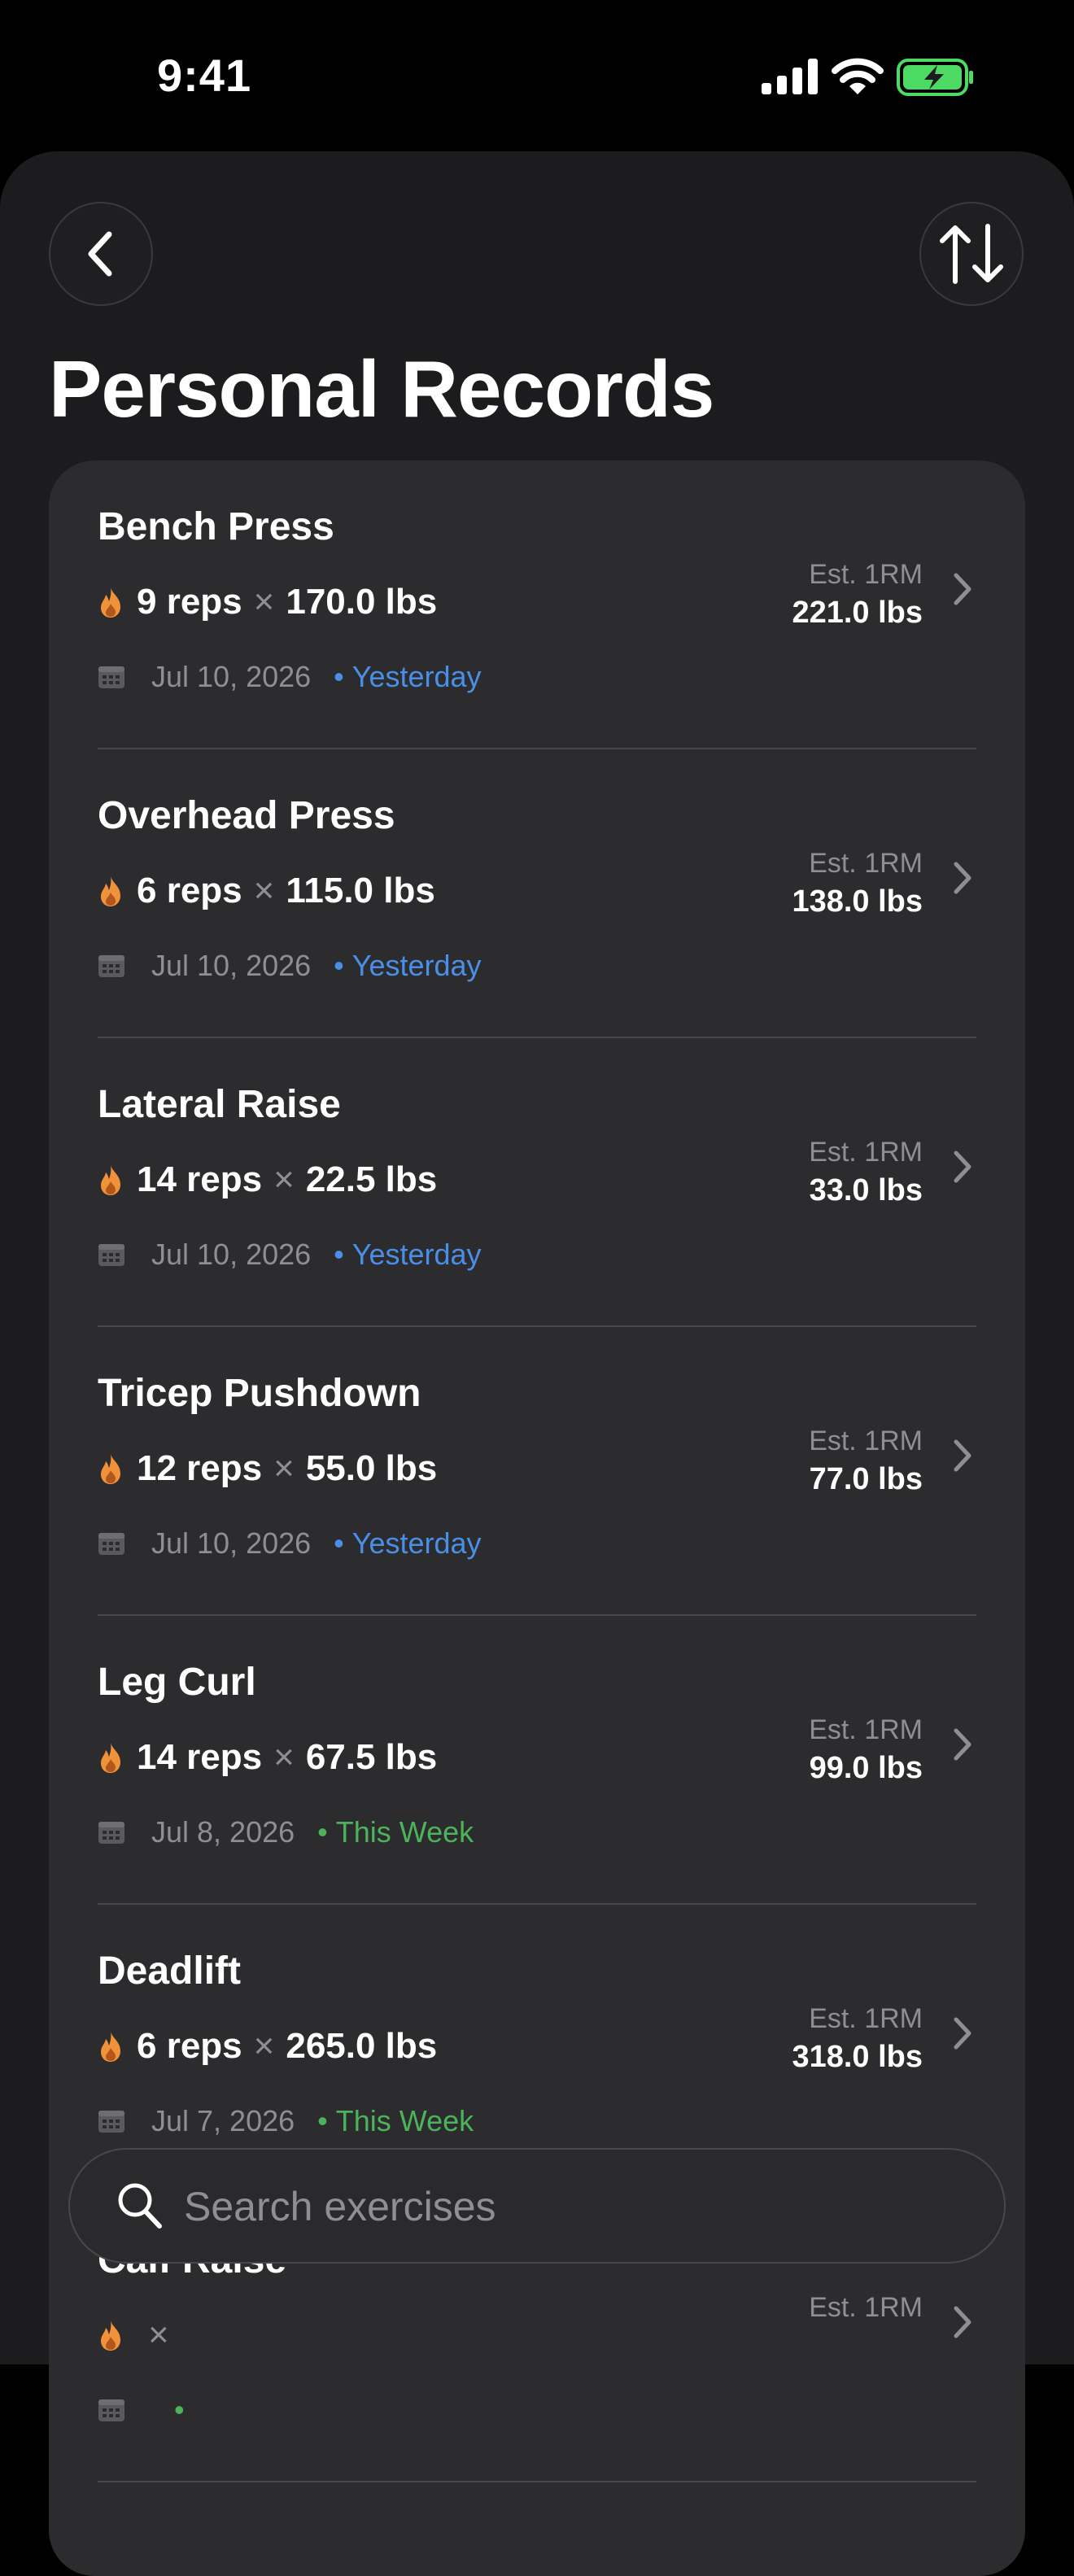 This screenshot has height=2576, width=1074. Describe the element at coordinates (223, 2120) in the screenshot. I see `record-date: Jul 7, 2026` at that location.